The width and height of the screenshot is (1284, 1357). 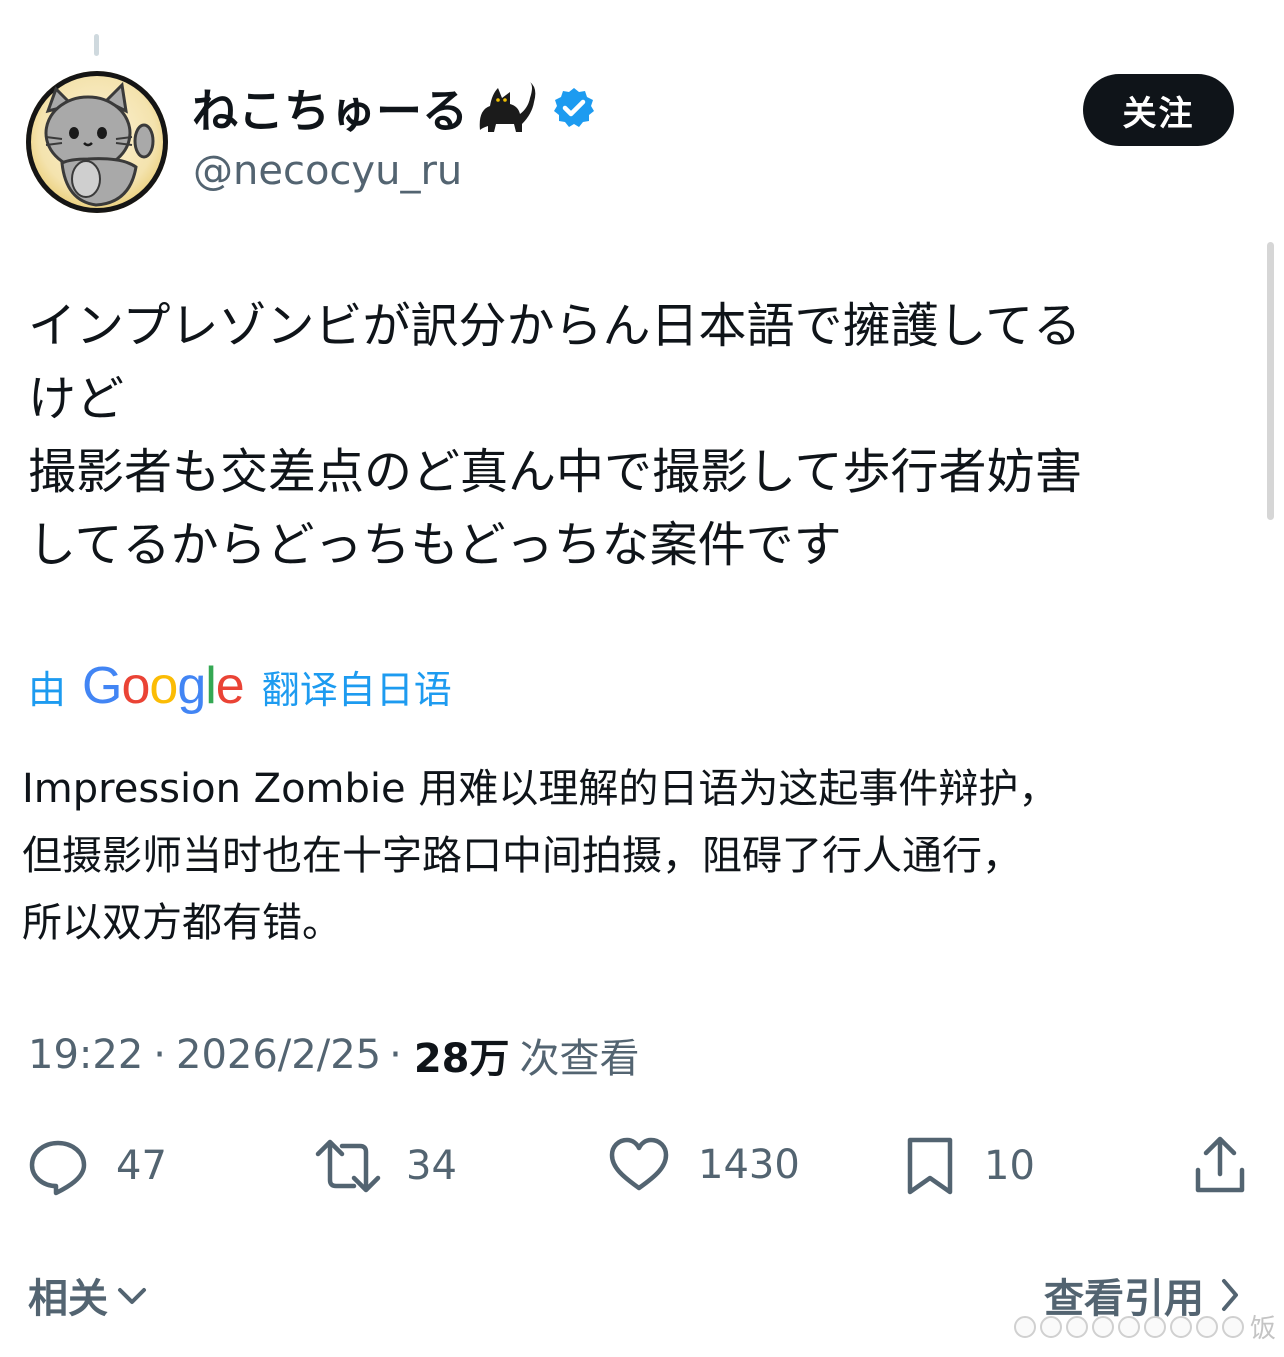 I want to click on related-toggle: 相关, so click(x=89, y=1295).